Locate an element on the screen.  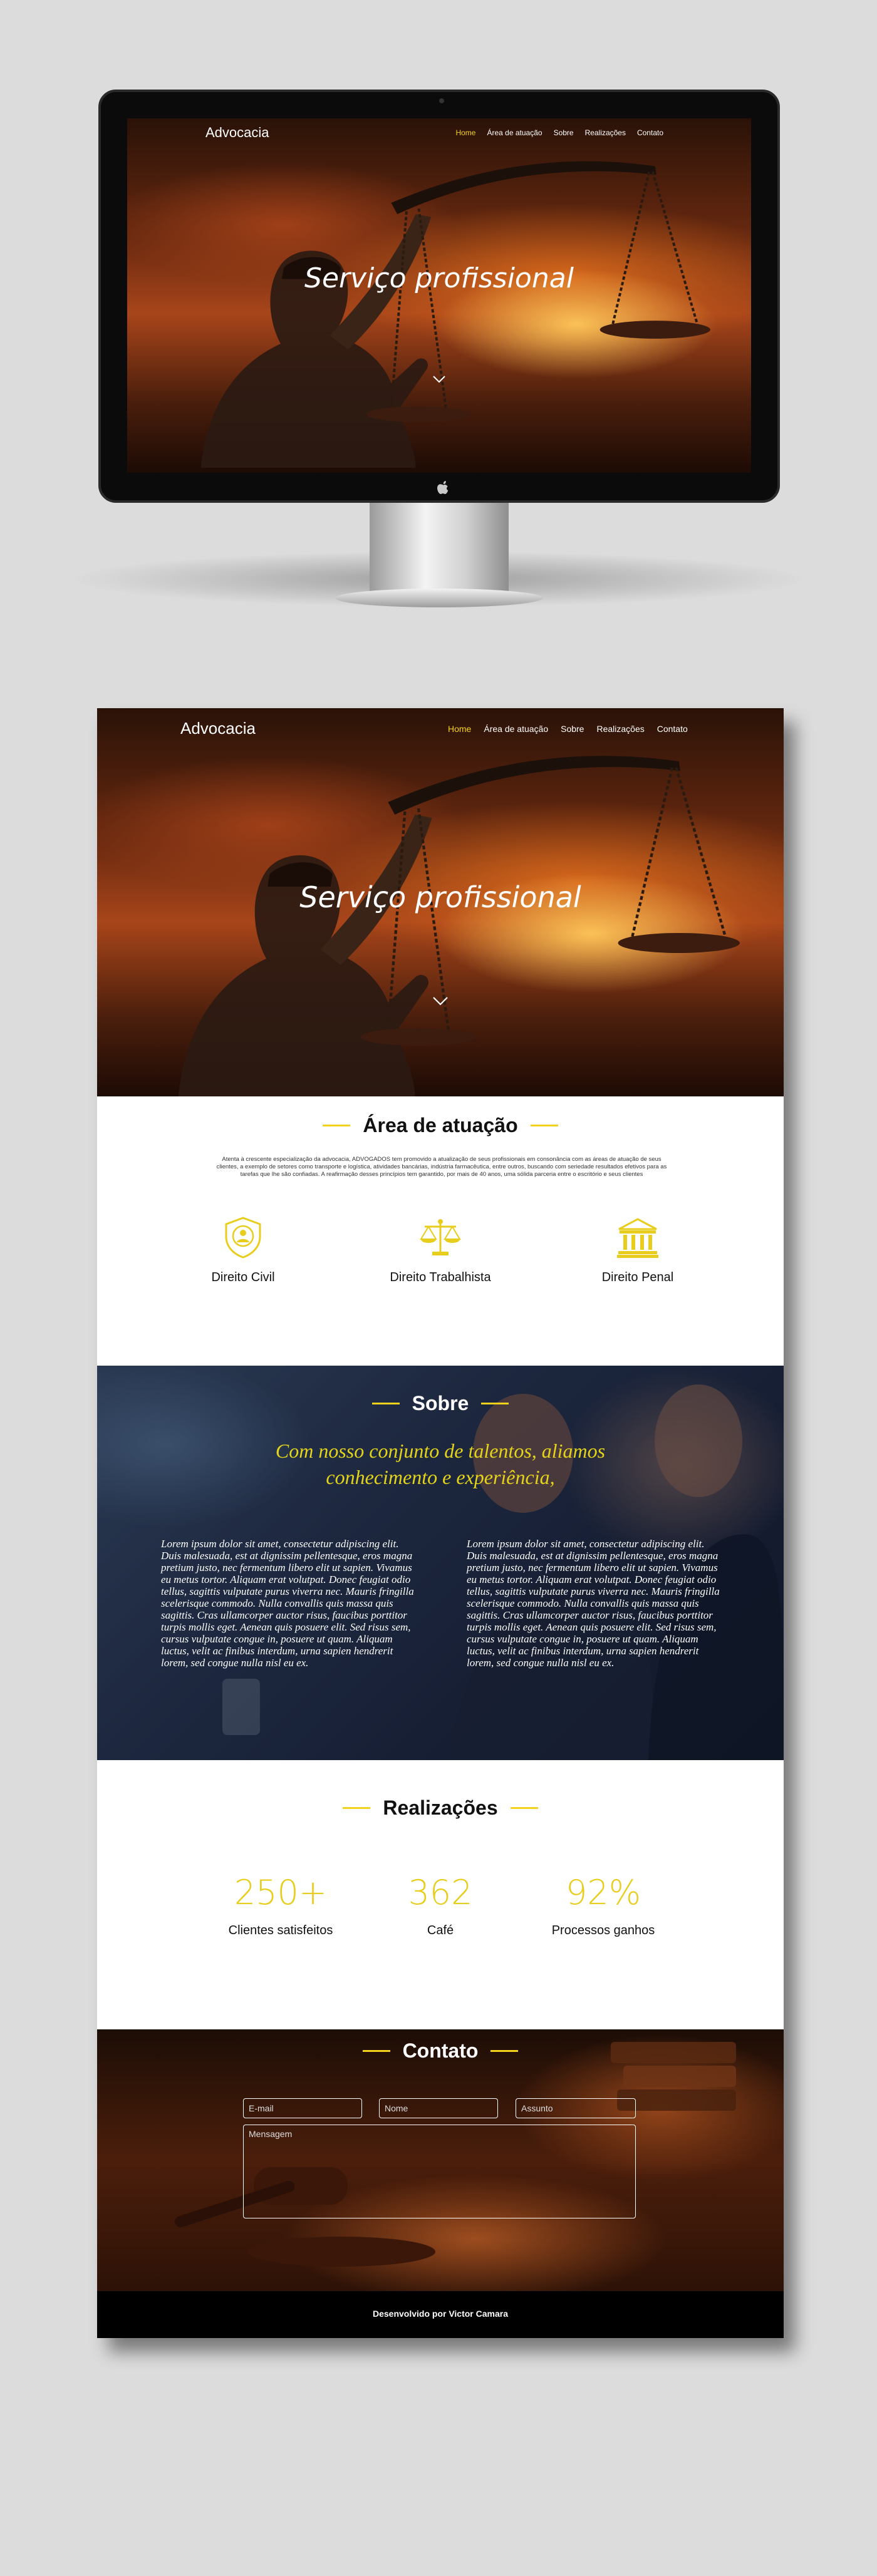
contato-section: Contato is located at coordinates (440, 2160).